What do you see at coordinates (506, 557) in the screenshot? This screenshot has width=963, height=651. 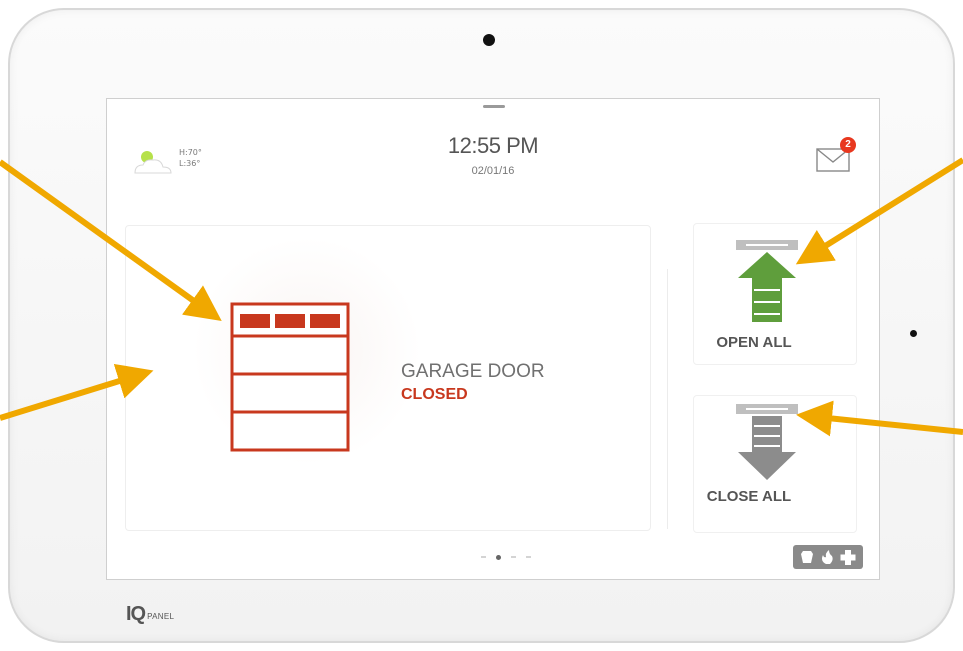 I see `page-indicator` at bounding box center [506, 557].